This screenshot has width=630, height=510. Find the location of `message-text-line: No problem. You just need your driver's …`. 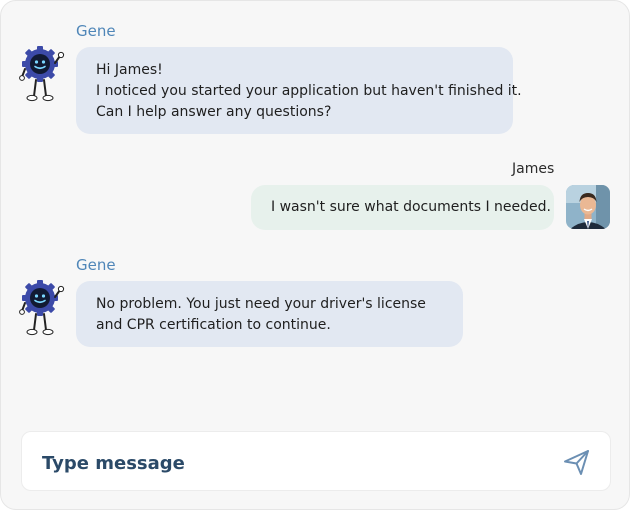

message-text-line: No problem. You just need your driver's … is located at coordinates (261, 304).